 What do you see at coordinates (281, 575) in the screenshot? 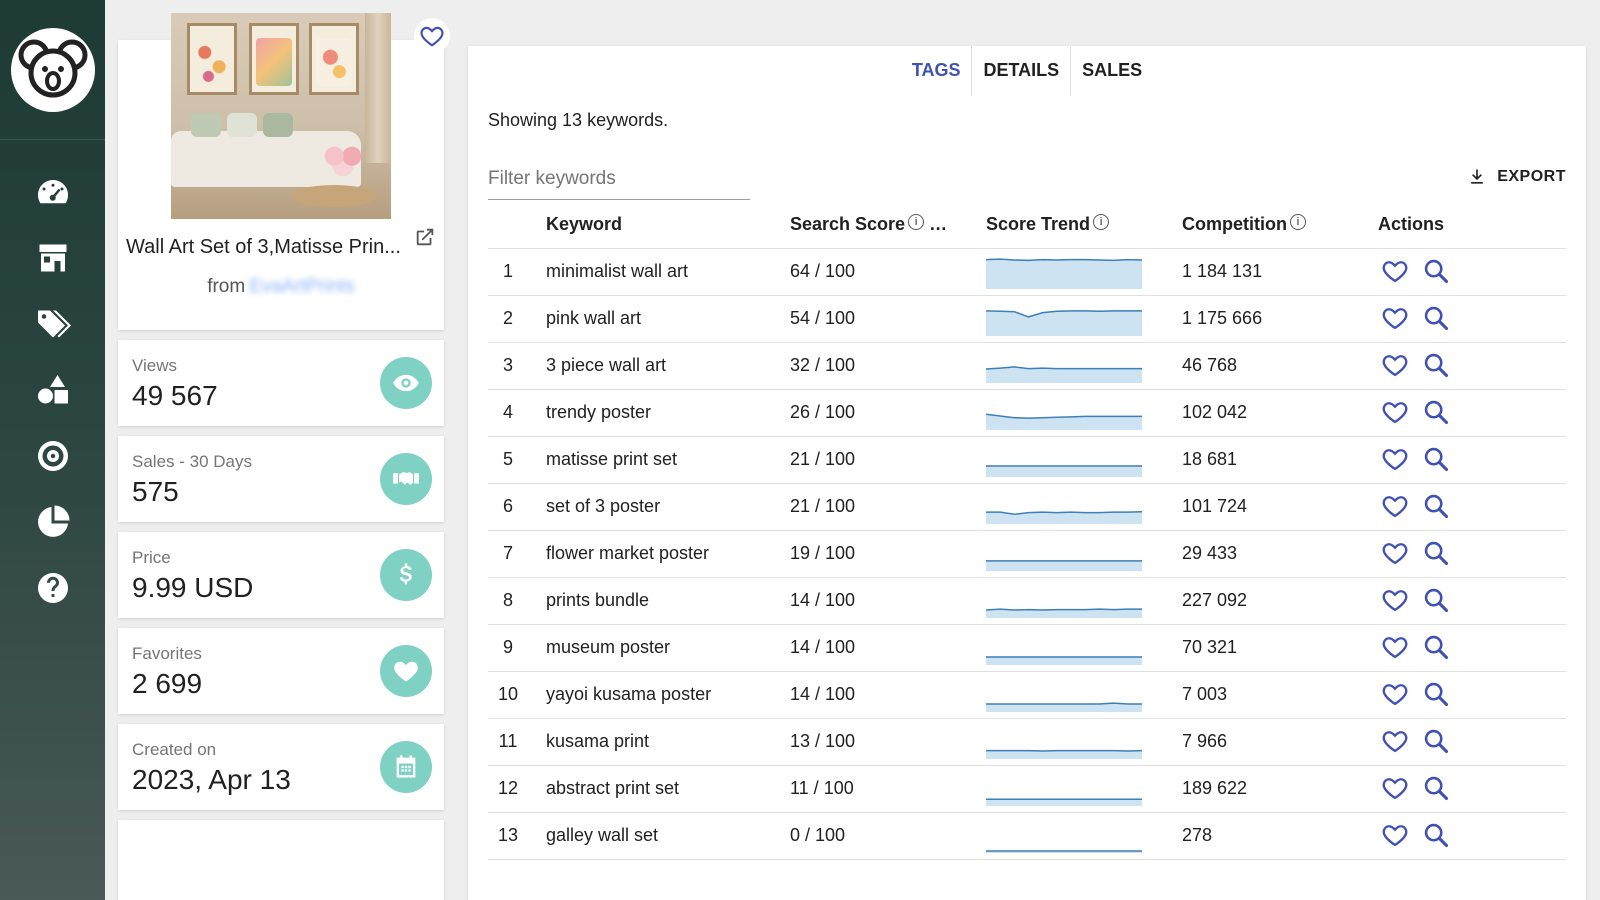
I see `stat-card-price: Price 9.99 USD` at bounding box center [281, 575].